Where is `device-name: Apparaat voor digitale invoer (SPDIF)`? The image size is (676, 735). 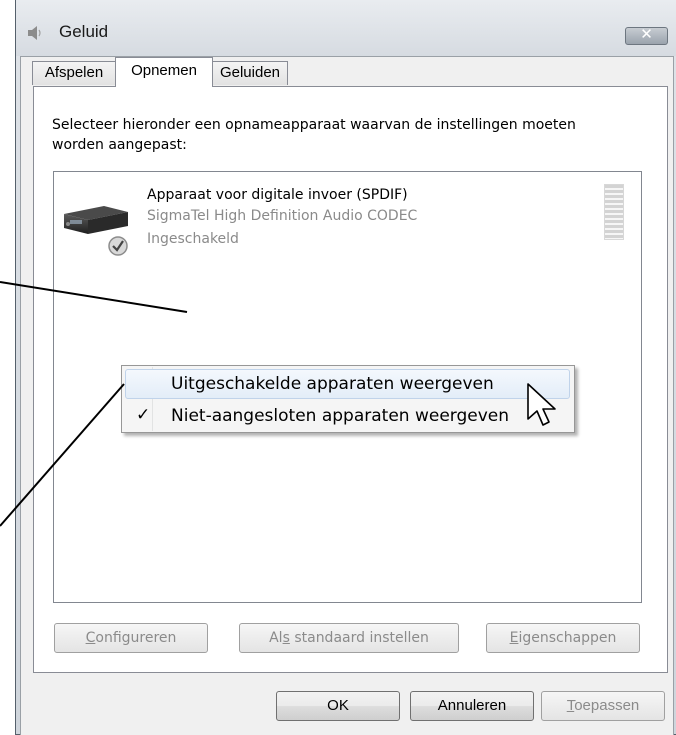
device-name: Apparaat voor digitale invoer (SPDIF) is located at coordinates (277, 195).